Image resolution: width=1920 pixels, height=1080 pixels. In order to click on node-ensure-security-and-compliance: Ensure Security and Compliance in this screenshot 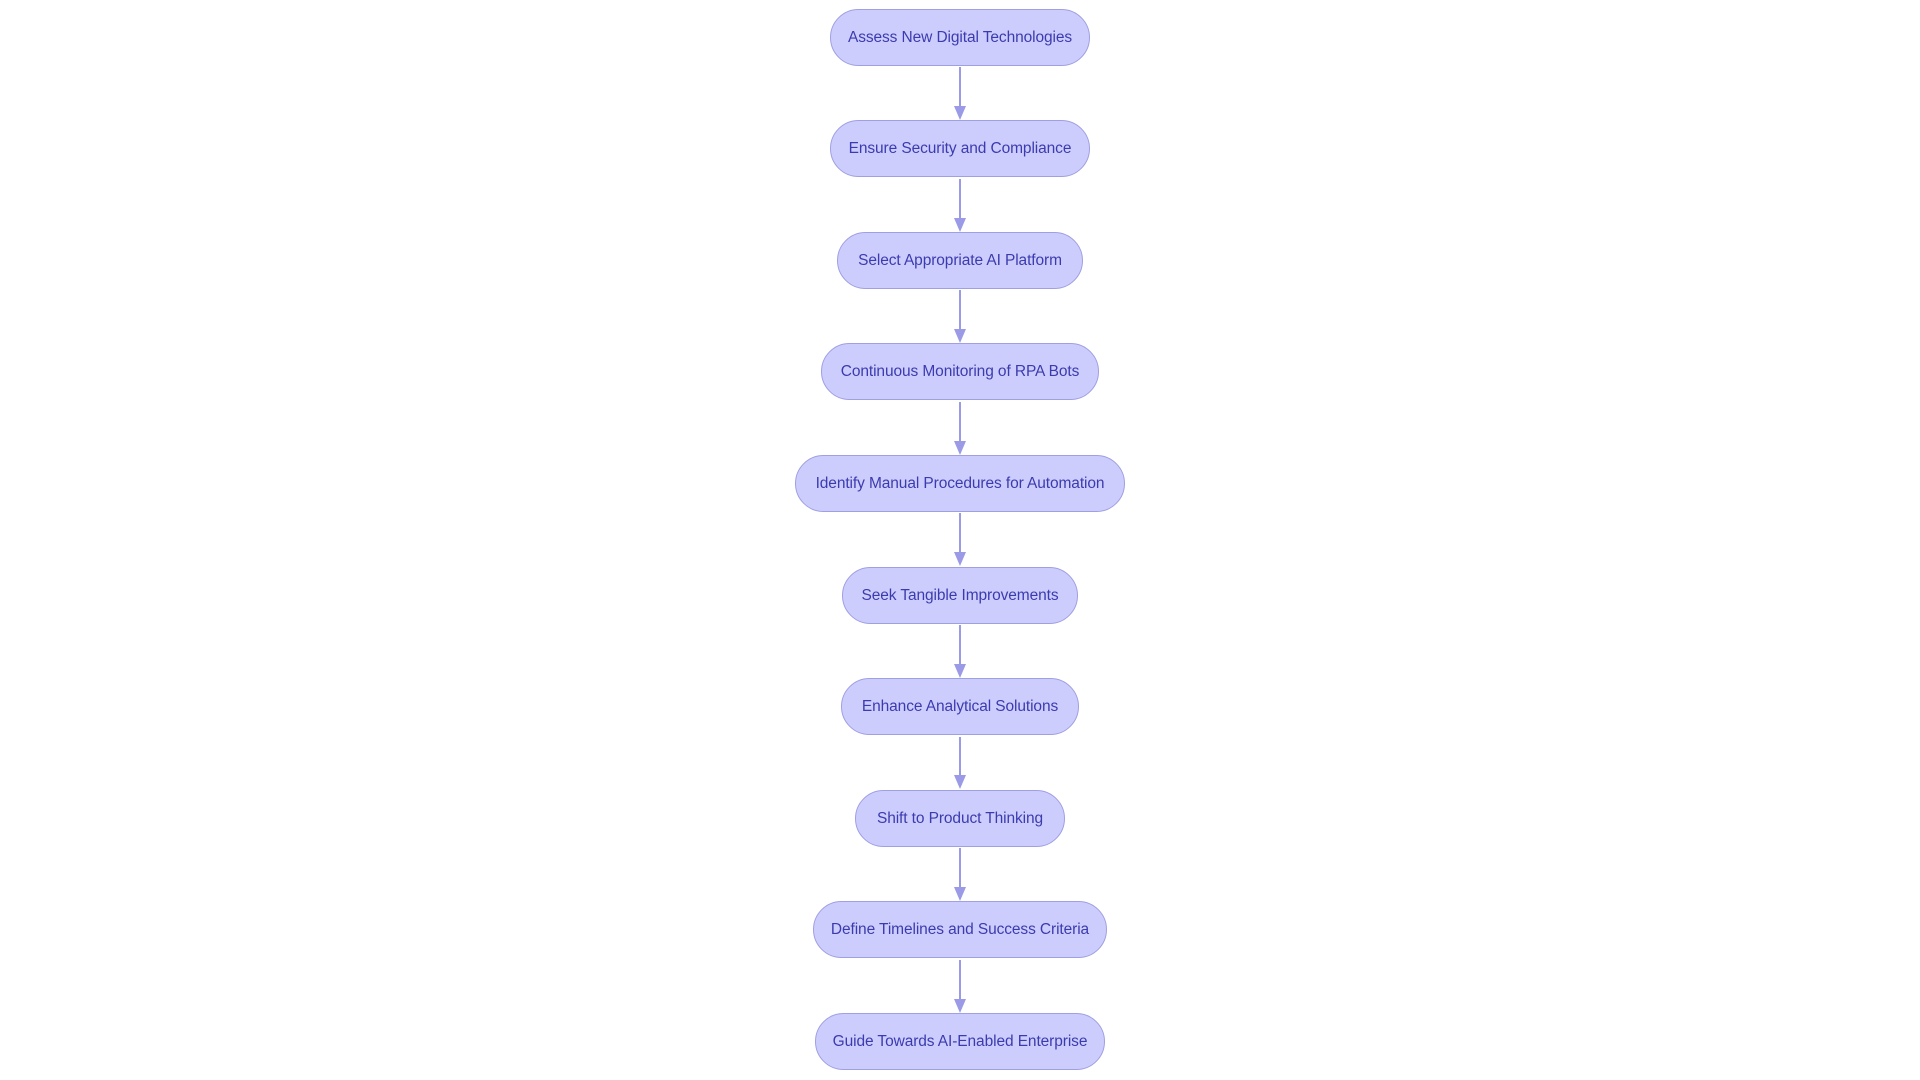, I will do `click(960, 148)`.